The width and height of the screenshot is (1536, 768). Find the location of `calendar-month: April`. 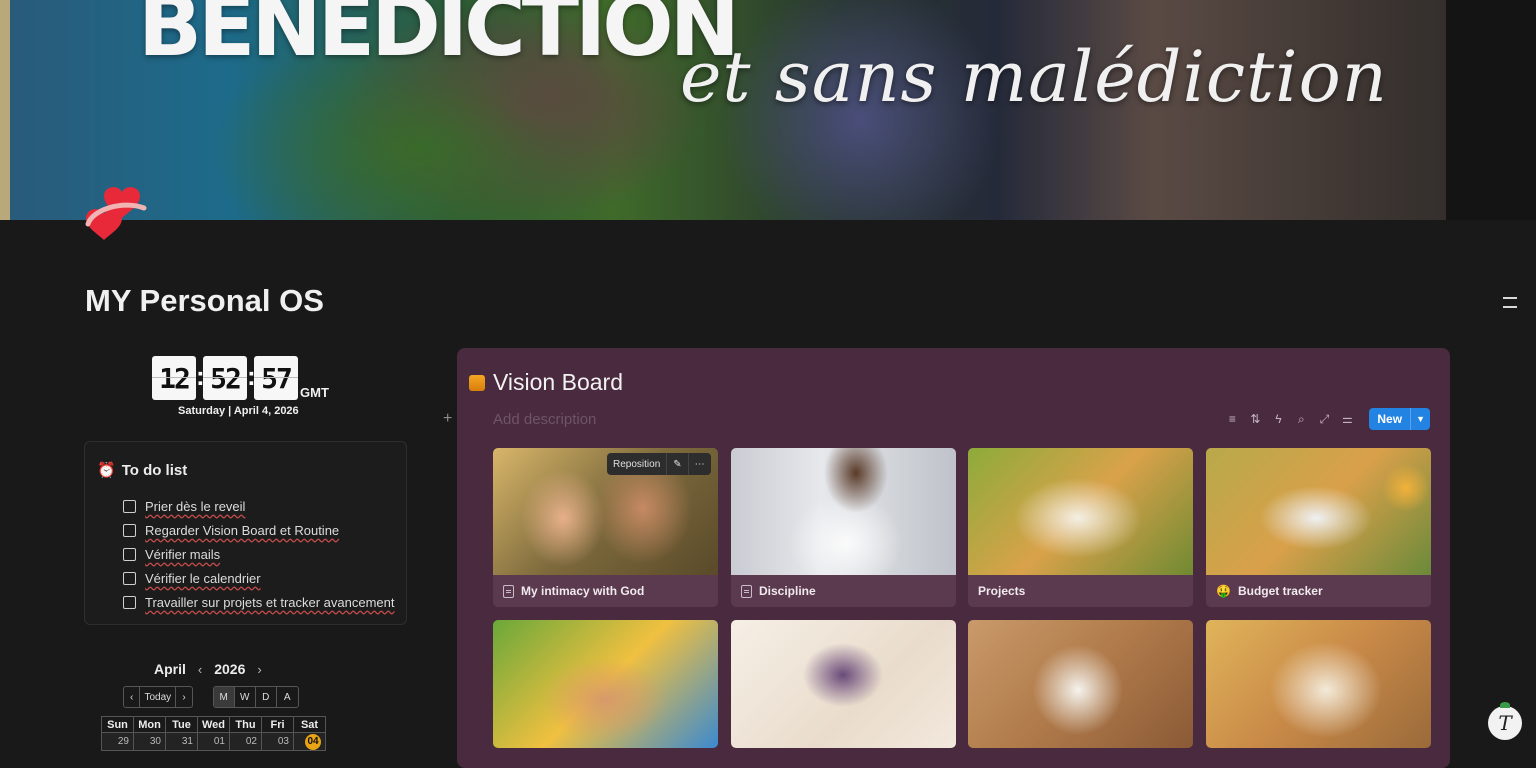

calendar-month: April is located at coordinates (170, 669).